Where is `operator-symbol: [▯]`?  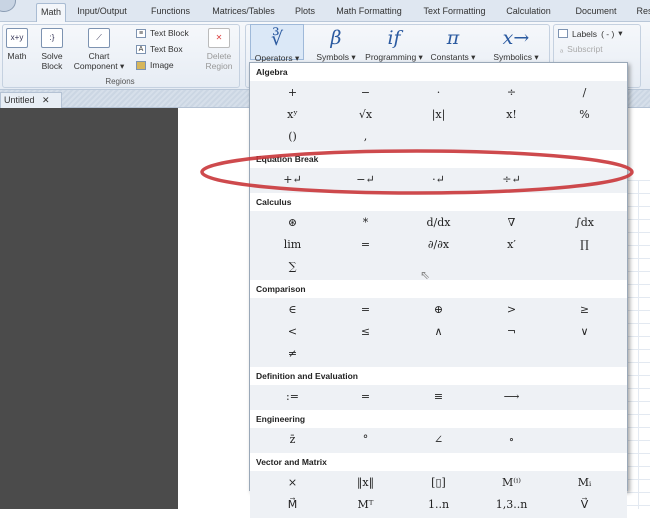
operator-symbol: [▯] is located at coordinates (438, 483).